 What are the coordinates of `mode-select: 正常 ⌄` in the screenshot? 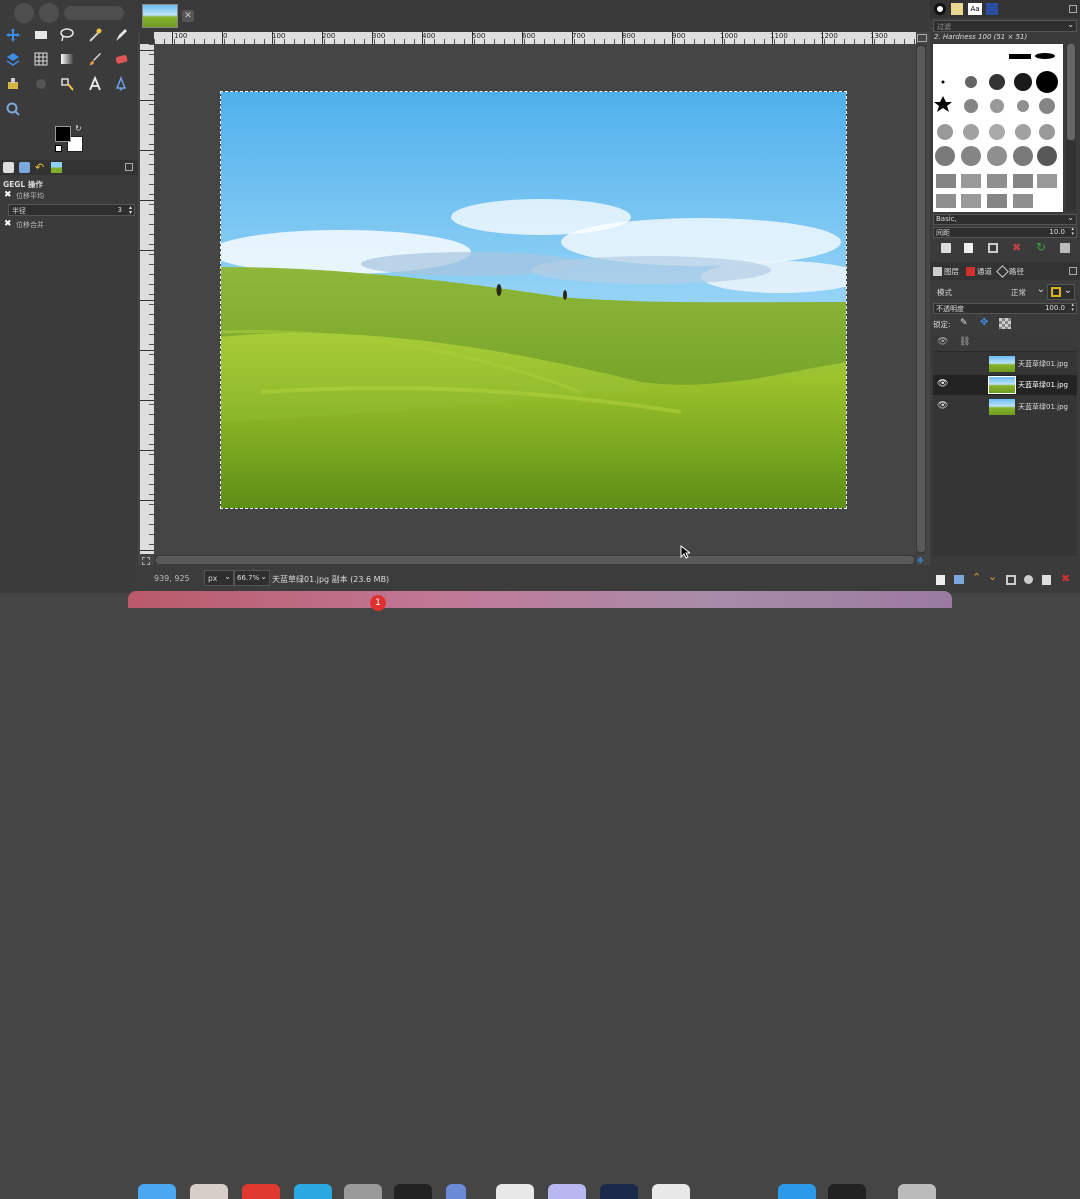 It's located at (1027, 292).